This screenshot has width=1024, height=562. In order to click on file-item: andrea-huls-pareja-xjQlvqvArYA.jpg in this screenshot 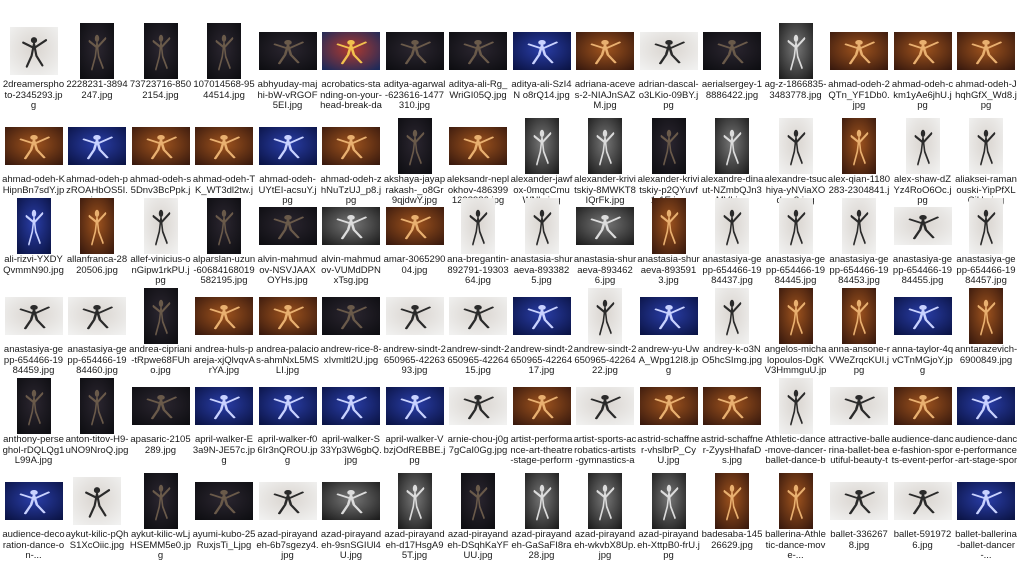, I will do `click(224, 331)`.